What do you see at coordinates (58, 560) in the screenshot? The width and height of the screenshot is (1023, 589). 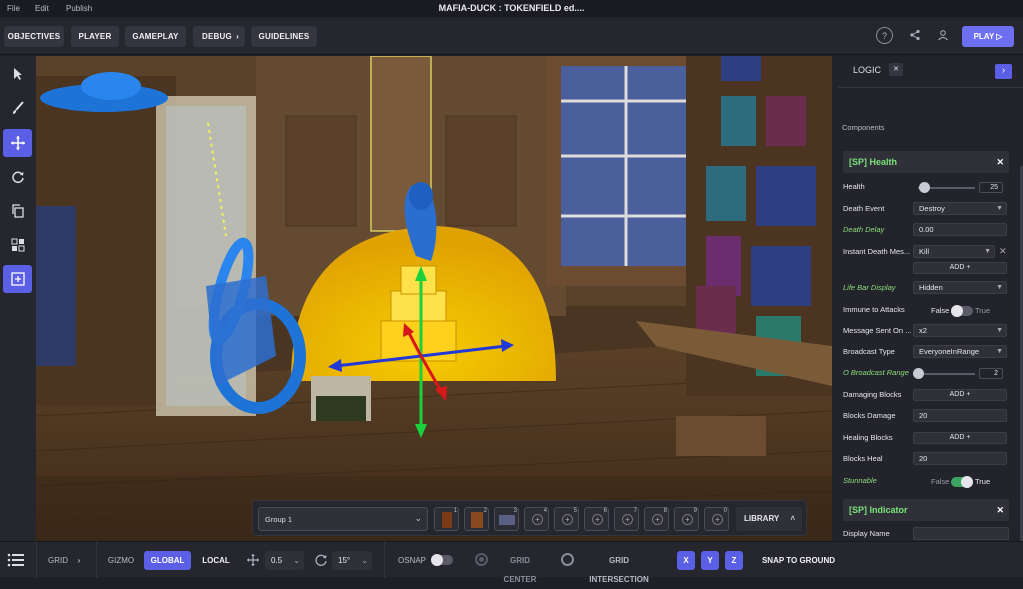 I see `grid-label: GRID` at bounding box center [58, 560].